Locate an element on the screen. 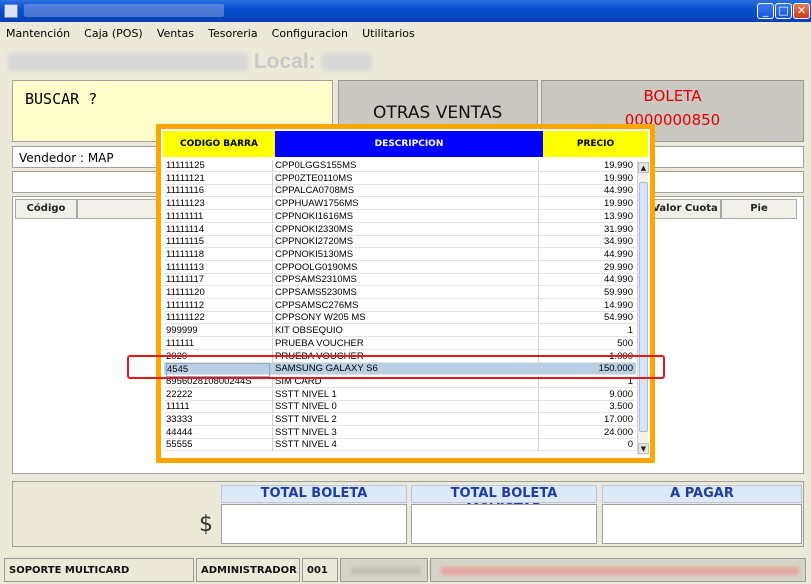  col-header-valor-cuota: Valor Cuota is located at coordinates (685, 209).